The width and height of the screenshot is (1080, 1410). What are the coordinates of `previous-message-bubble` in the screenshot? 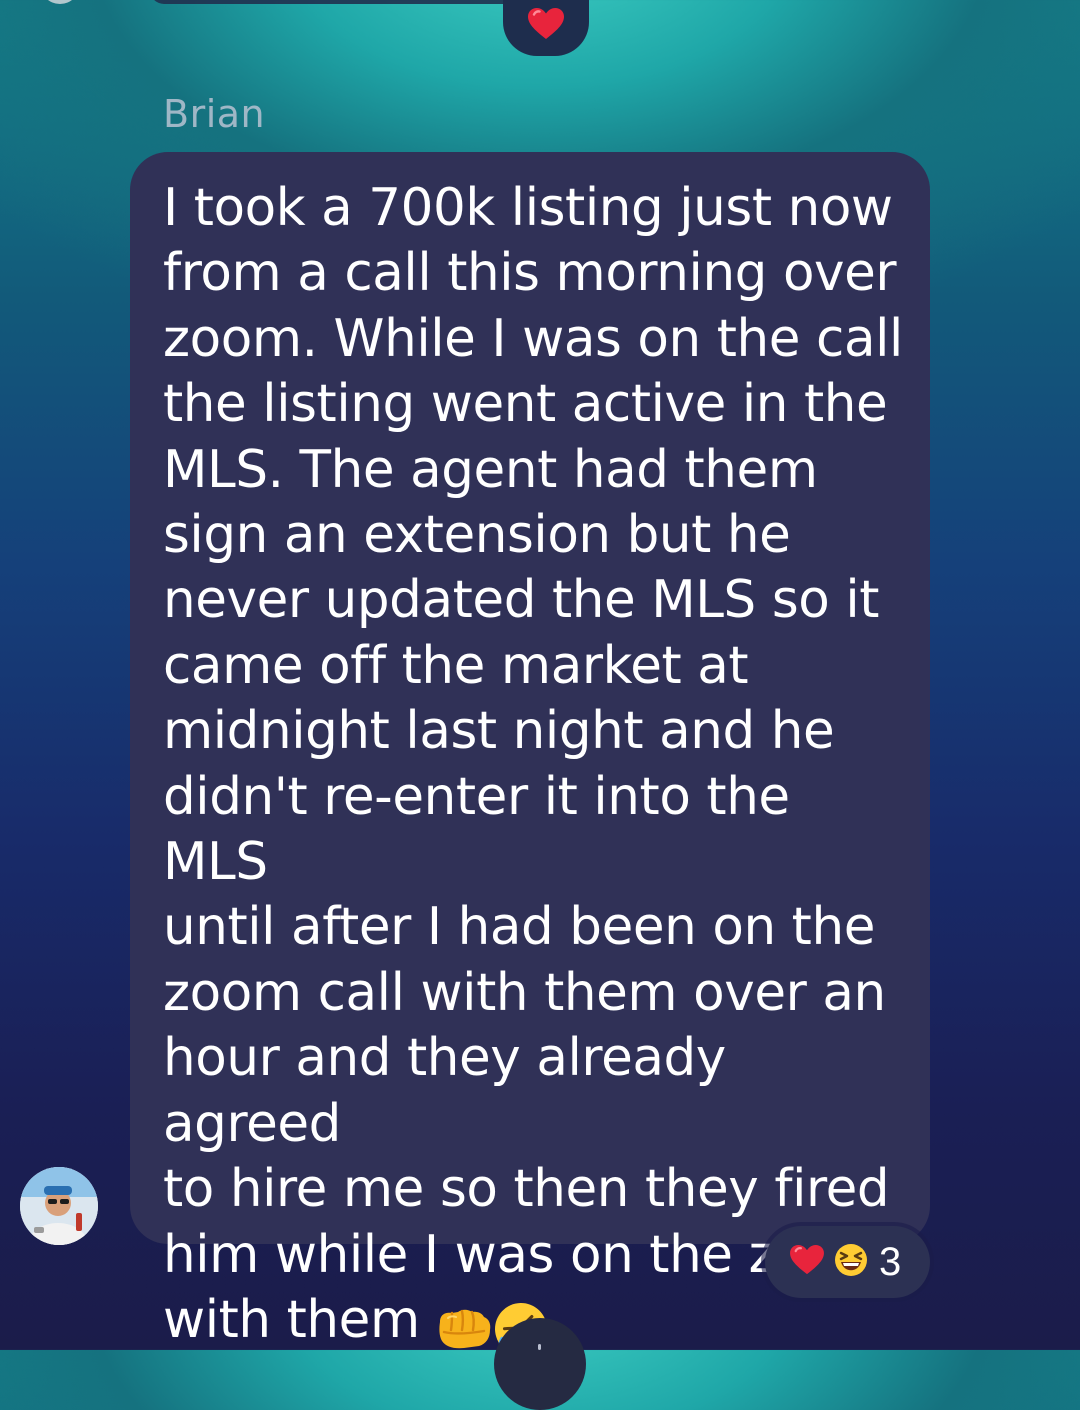 It's located at (340, 2).